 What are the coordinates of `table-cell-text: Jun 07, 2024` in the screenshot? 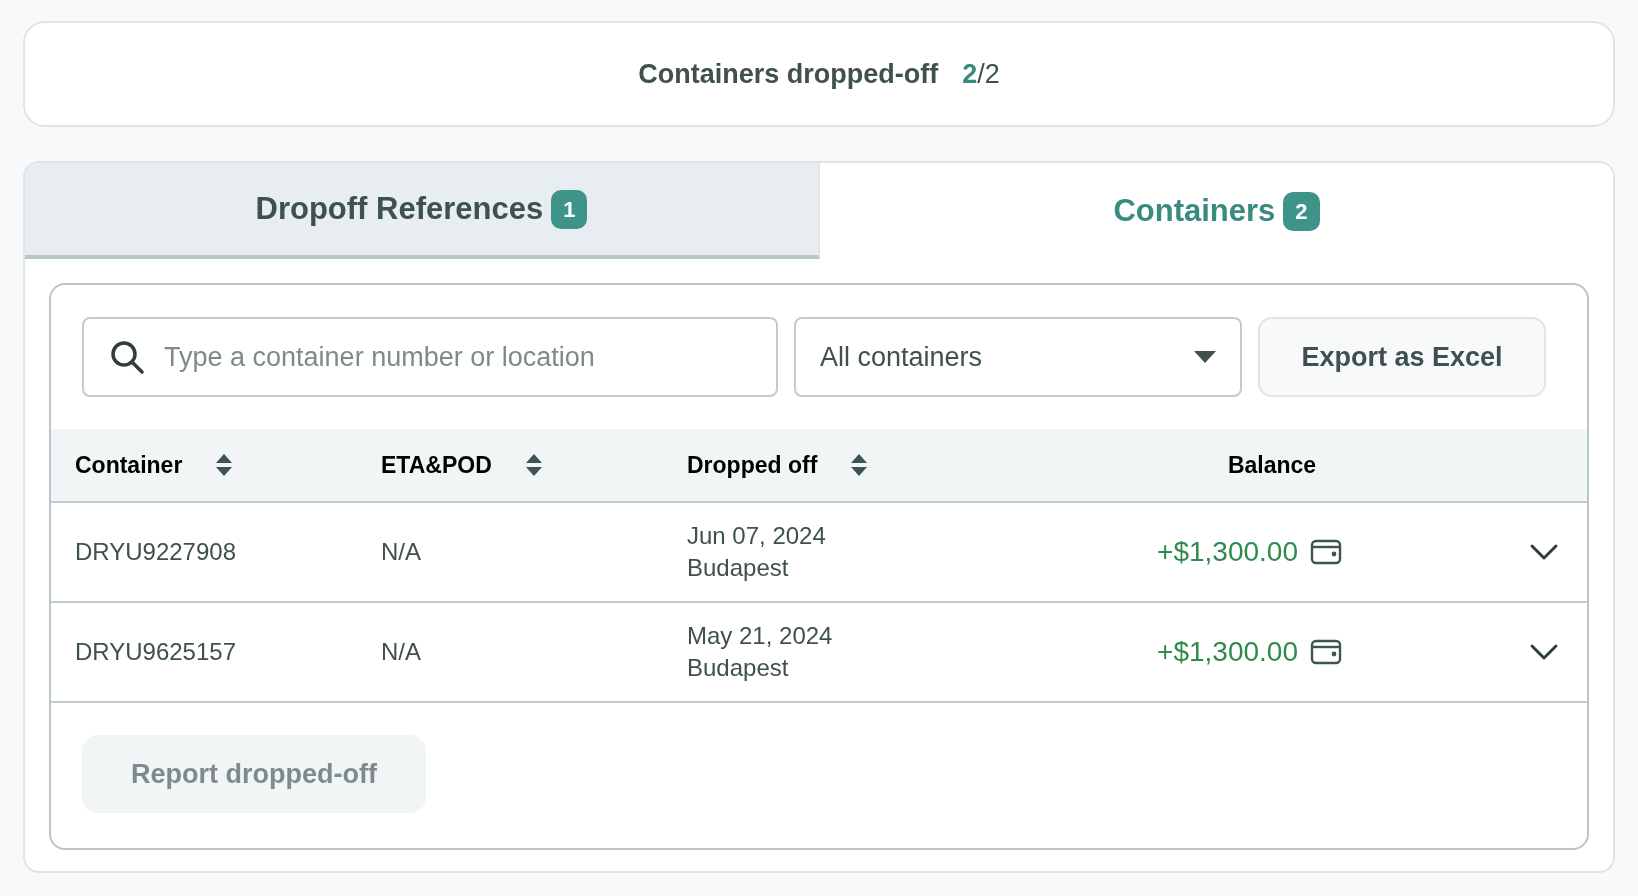 It's located at (757, 536).